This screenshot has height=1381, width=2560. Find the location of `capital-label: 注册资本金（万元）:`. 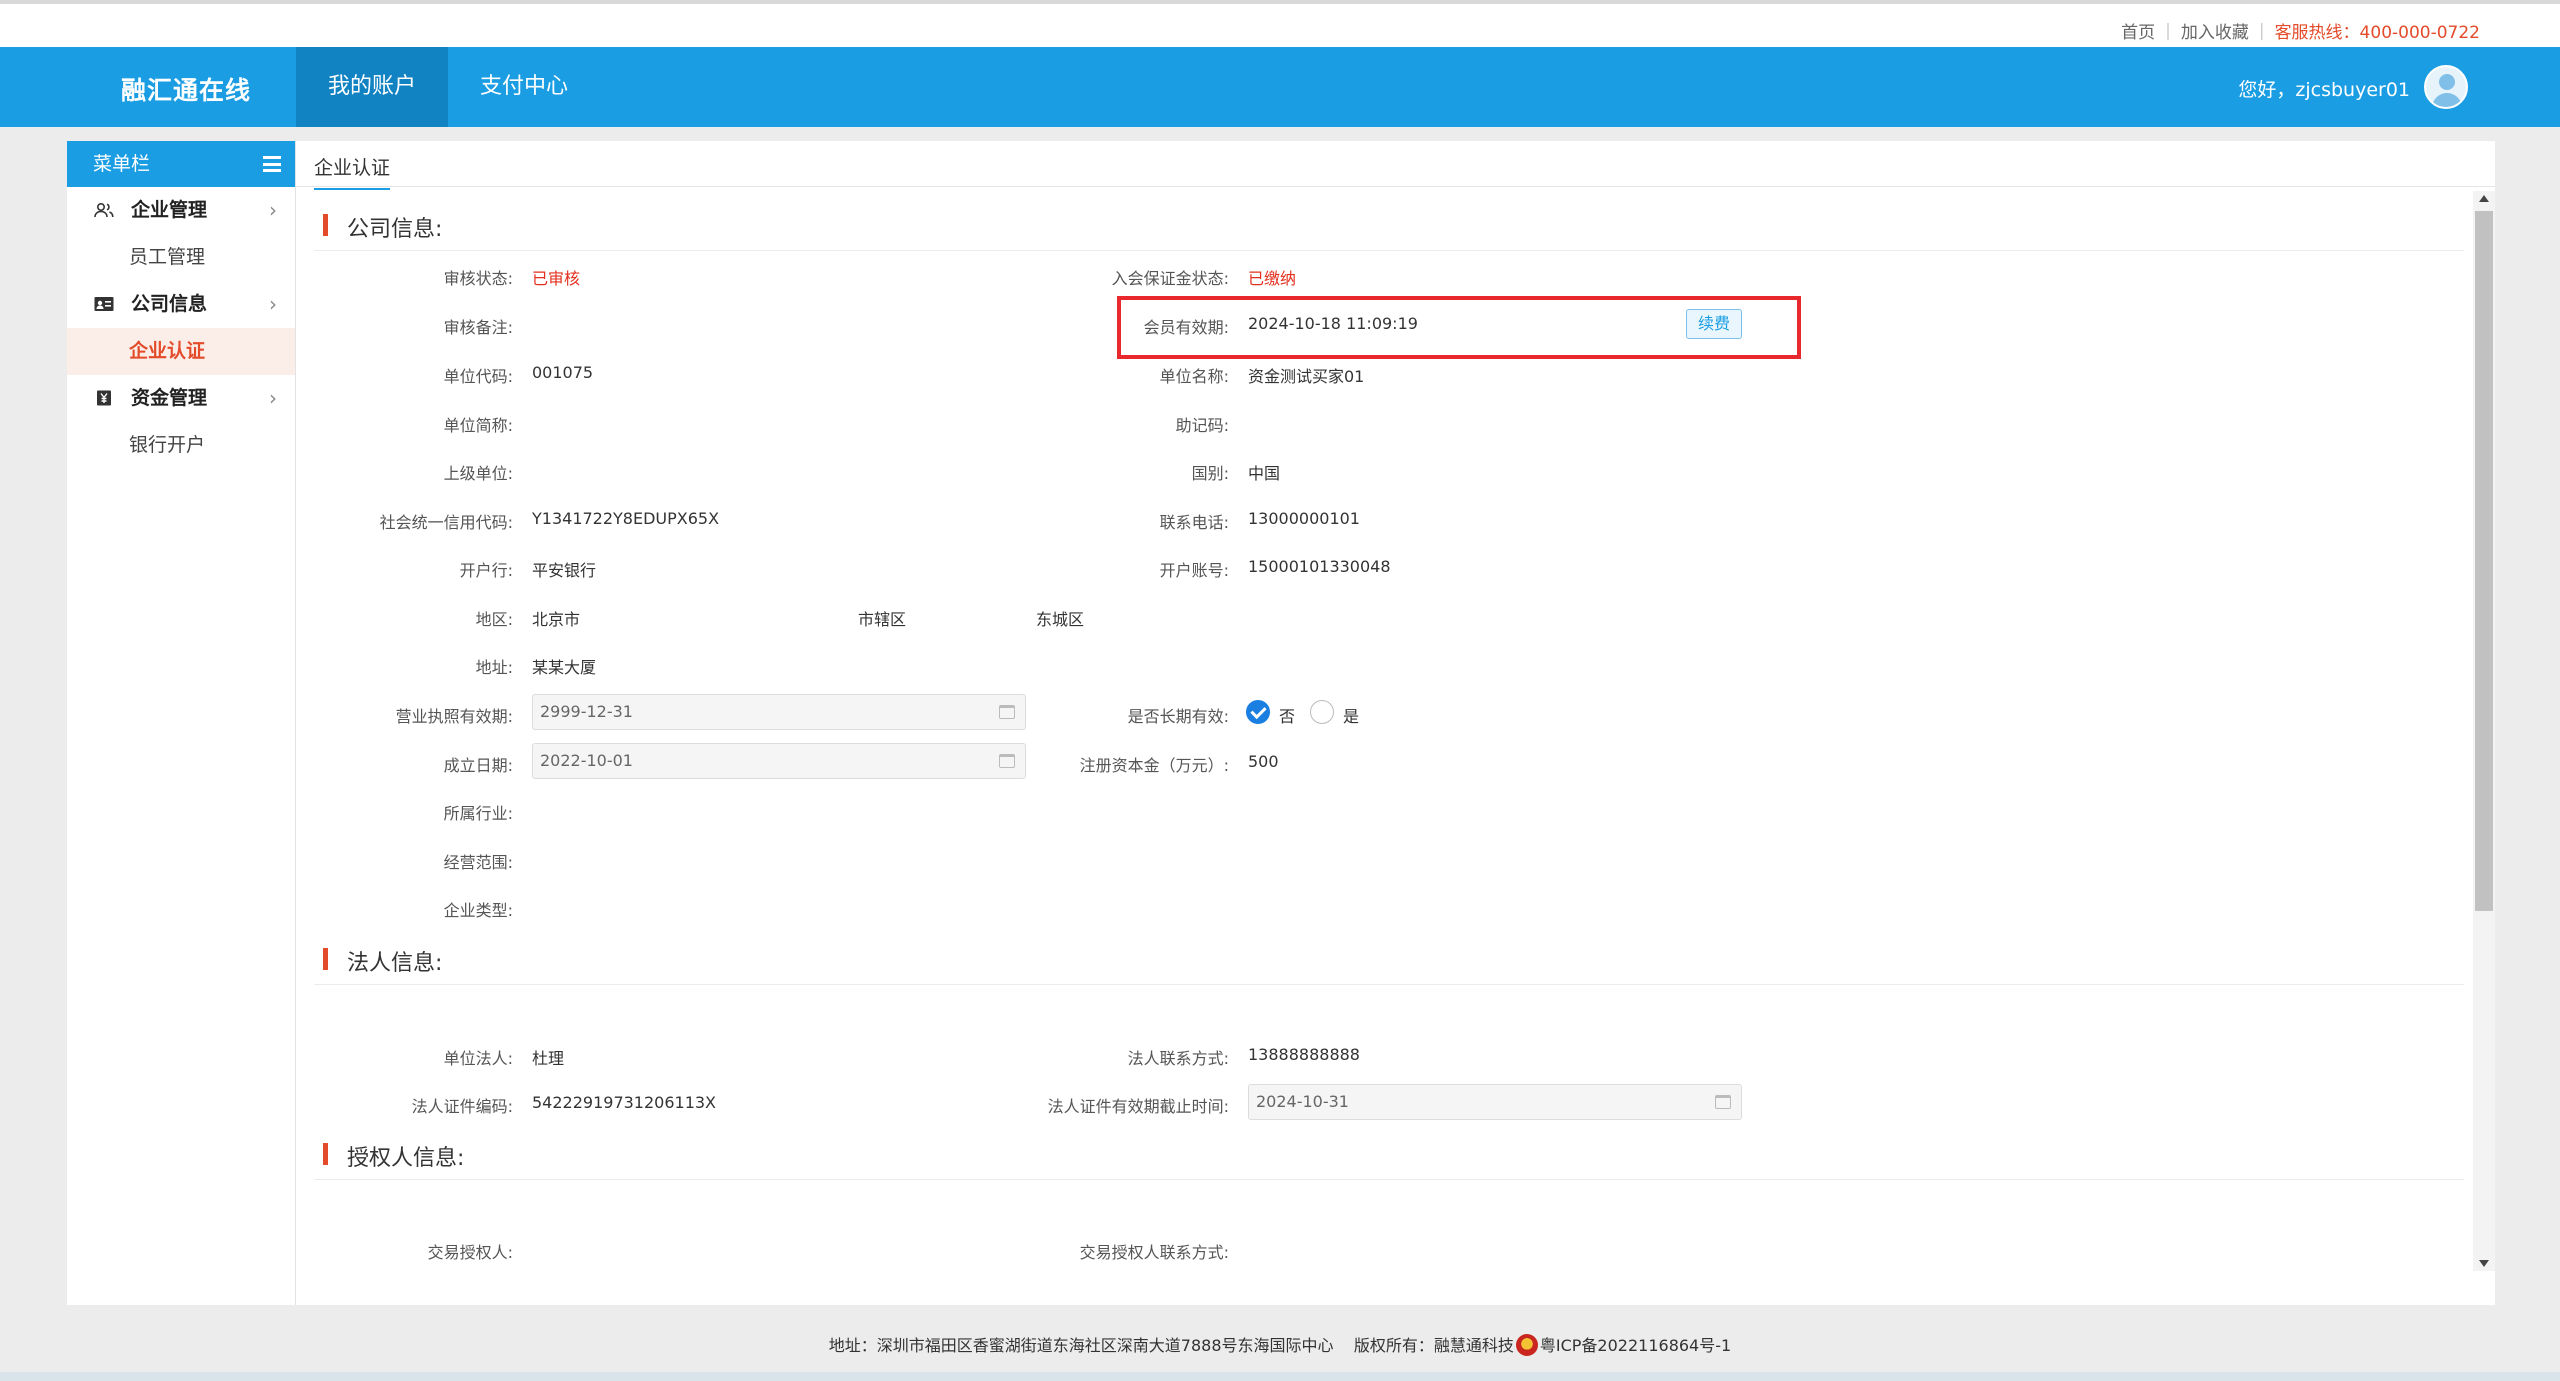

capital-label: 注册资本金（万元）: is located at coordinates (1154, 765).